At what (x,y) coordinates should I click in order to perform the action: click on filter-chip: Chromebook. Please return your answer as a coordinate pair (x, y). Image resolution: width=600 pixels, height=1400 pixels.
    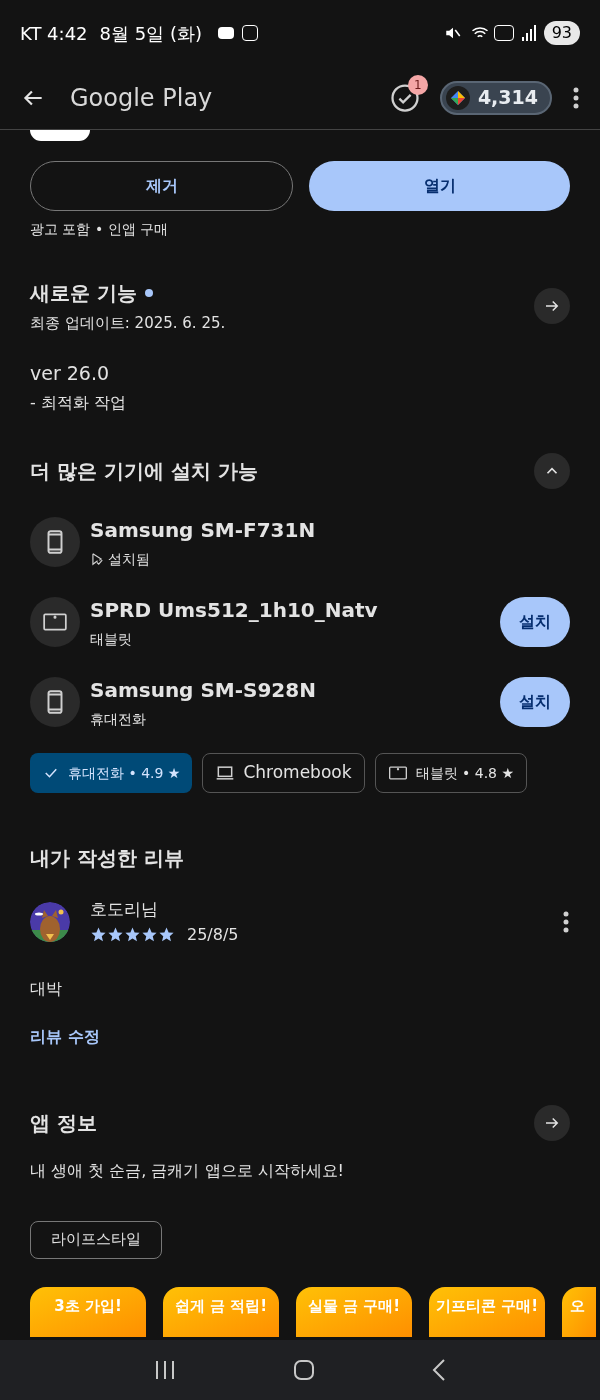
    Looking at the image, I should click on (283, 773).